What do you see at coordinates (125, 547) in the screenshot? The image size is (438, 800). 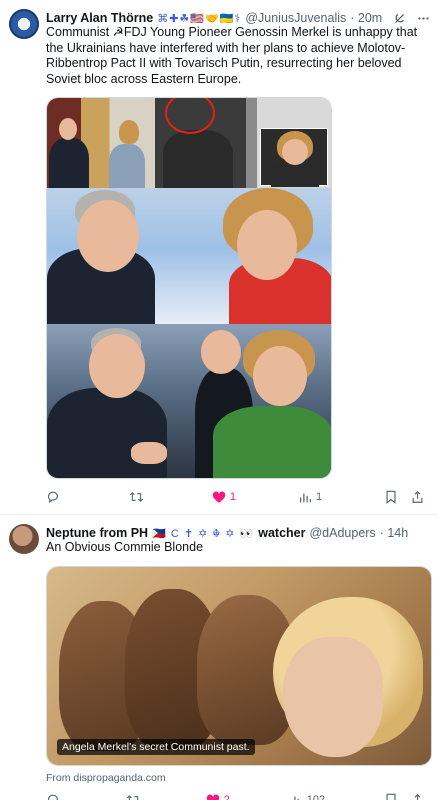 I see `post-text: An Obvious Commie Blonde` at bounding box center [125, 547].